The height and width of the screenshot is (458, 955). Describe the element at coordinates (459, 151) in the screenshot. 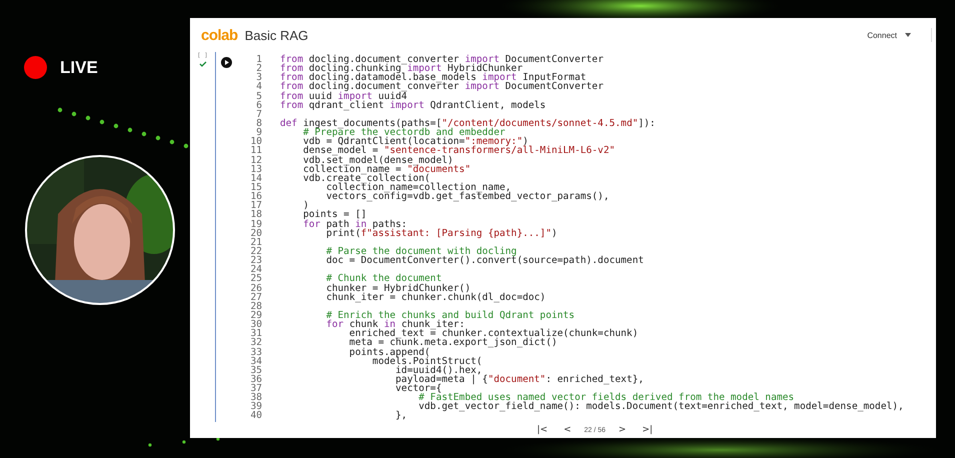

I see `code-line: dense_model = "sentence-transformers/all-MiniLM-L6-v2"` at that location.